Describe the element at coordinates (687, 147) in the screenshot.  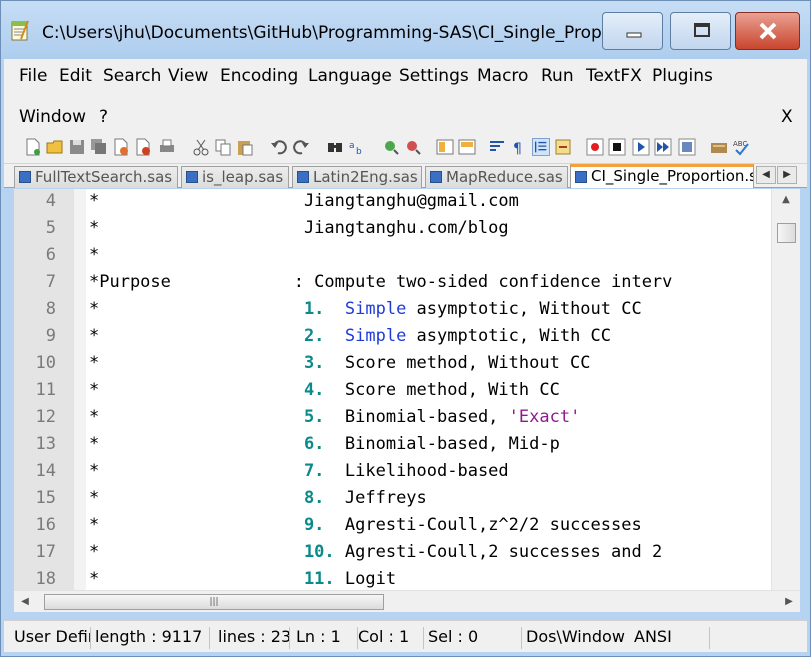
I see `save-macro-icon` at that location.